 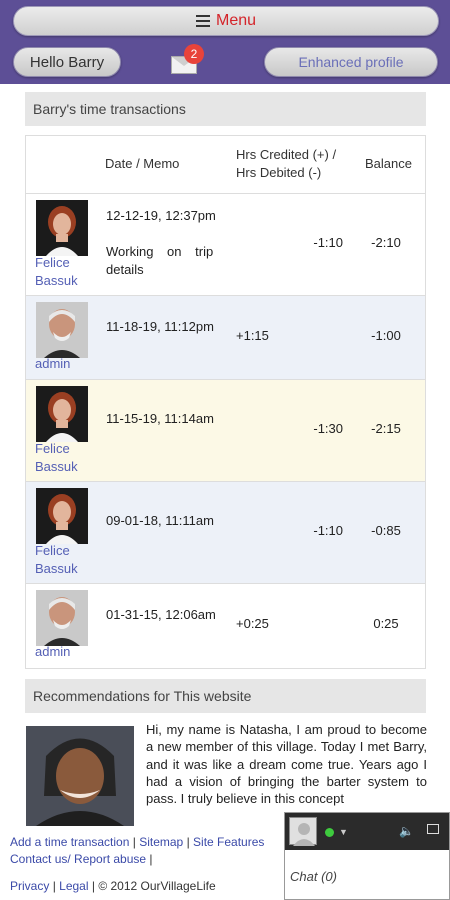 What do you see at coordinates (313, 876) in the screenshot?
I see `chat-label: Chat (0)` at bounding box center [313, 876].